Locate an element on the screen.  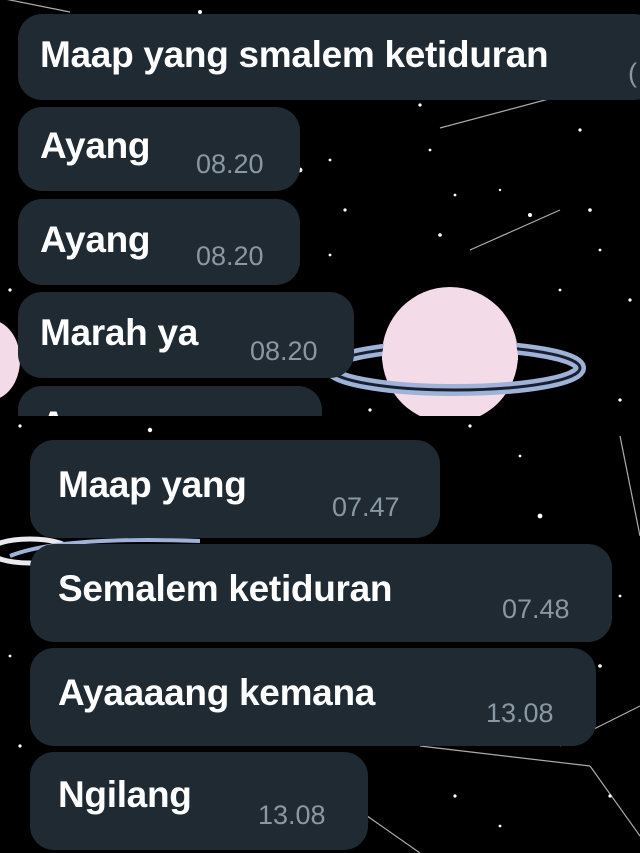
message-bubble: Semalem ketiduran 07.48 is located at coordinates (321, 593).